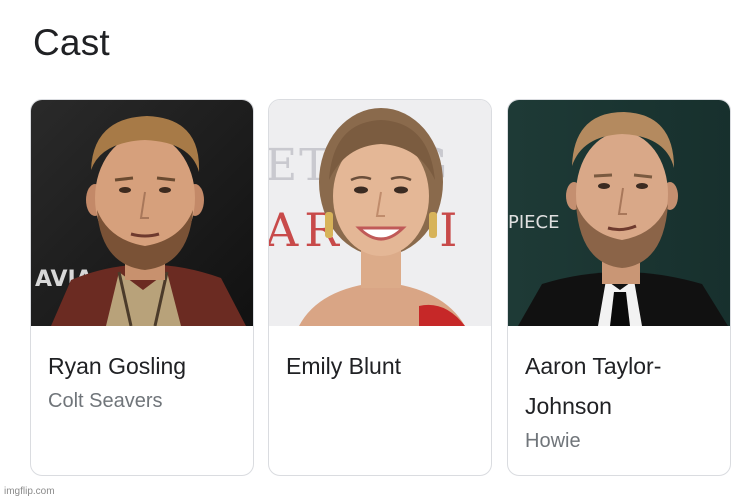 The width and height of the screenshot is (745, 500). Describe the element at coordinates (533, 222) in the screenshot. I see `backdrop-lettering: PIECE` at that location.